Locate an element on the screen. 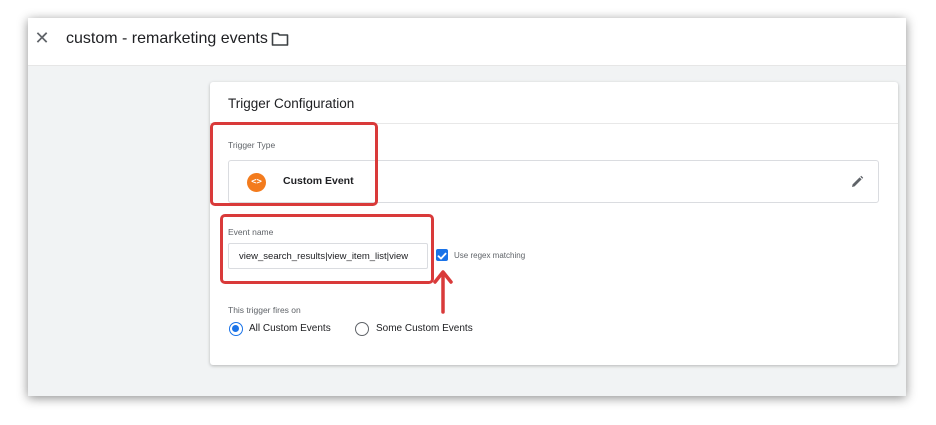 The image size is (936, 425). folder-icon is located at coordinates (280, 39).